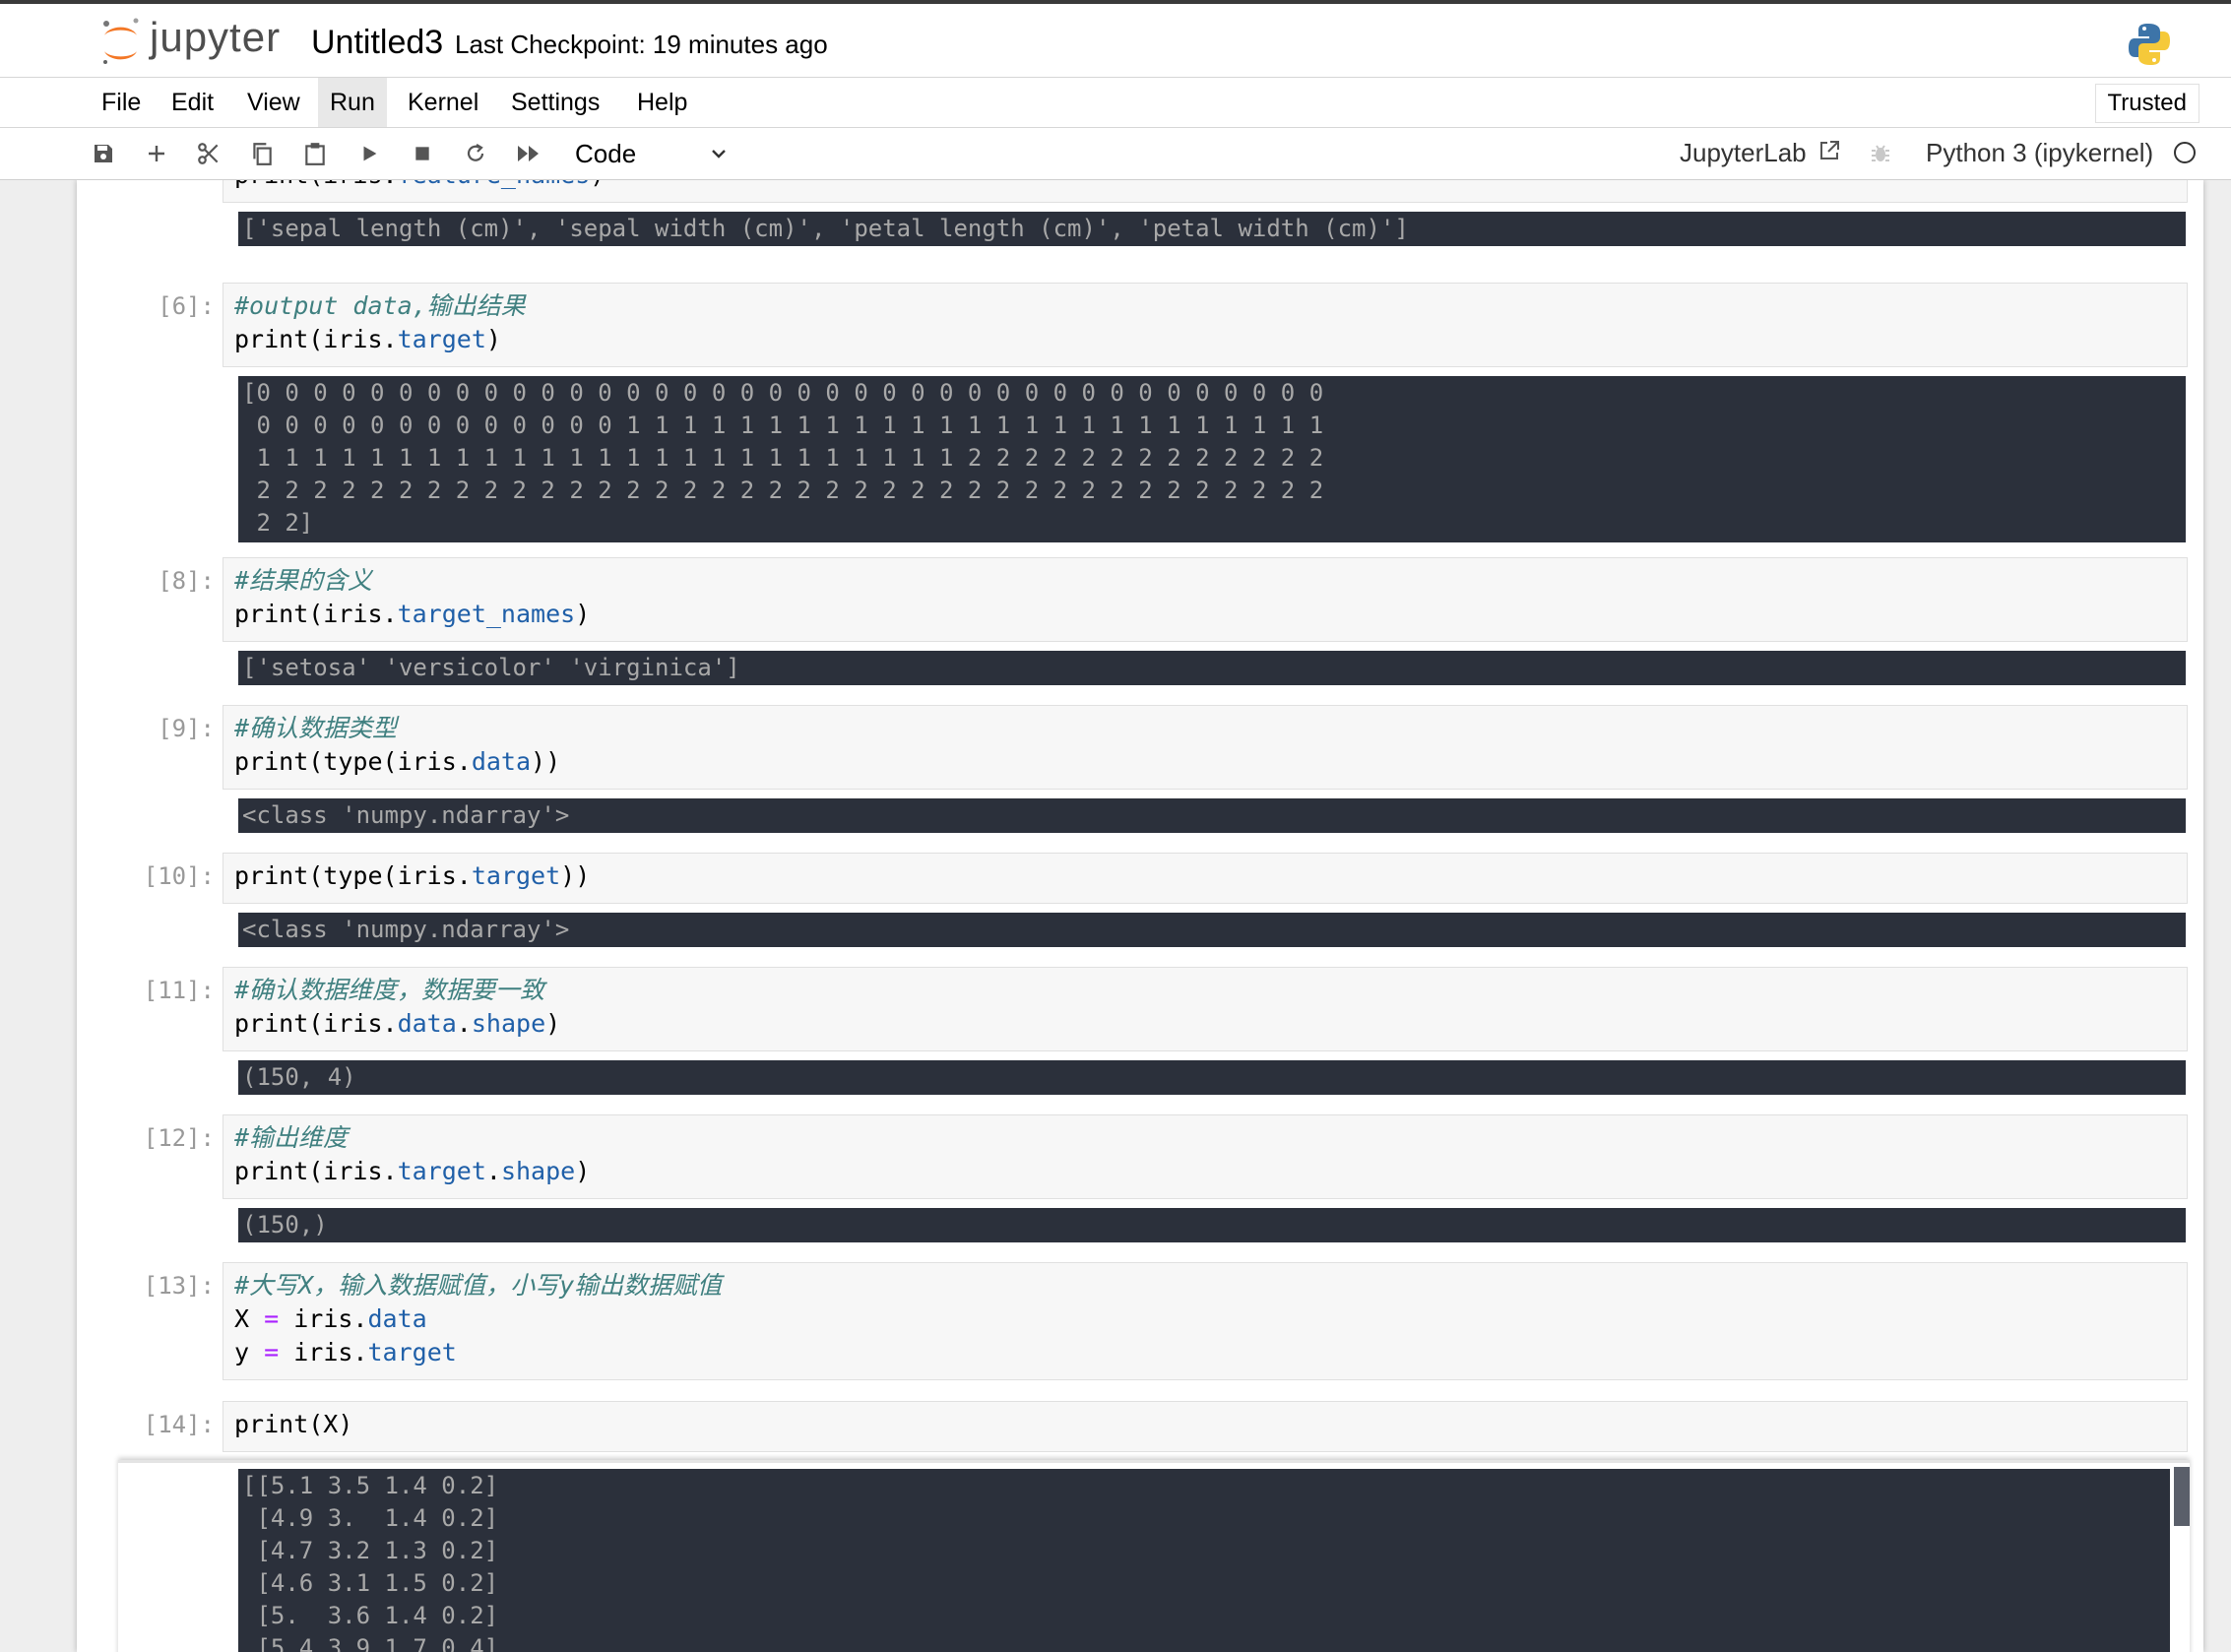  What do you see at coordinates (299, 1077) in the screenshot?
I see `output-line: (150, 4)` at bounding box center [299, 1077].